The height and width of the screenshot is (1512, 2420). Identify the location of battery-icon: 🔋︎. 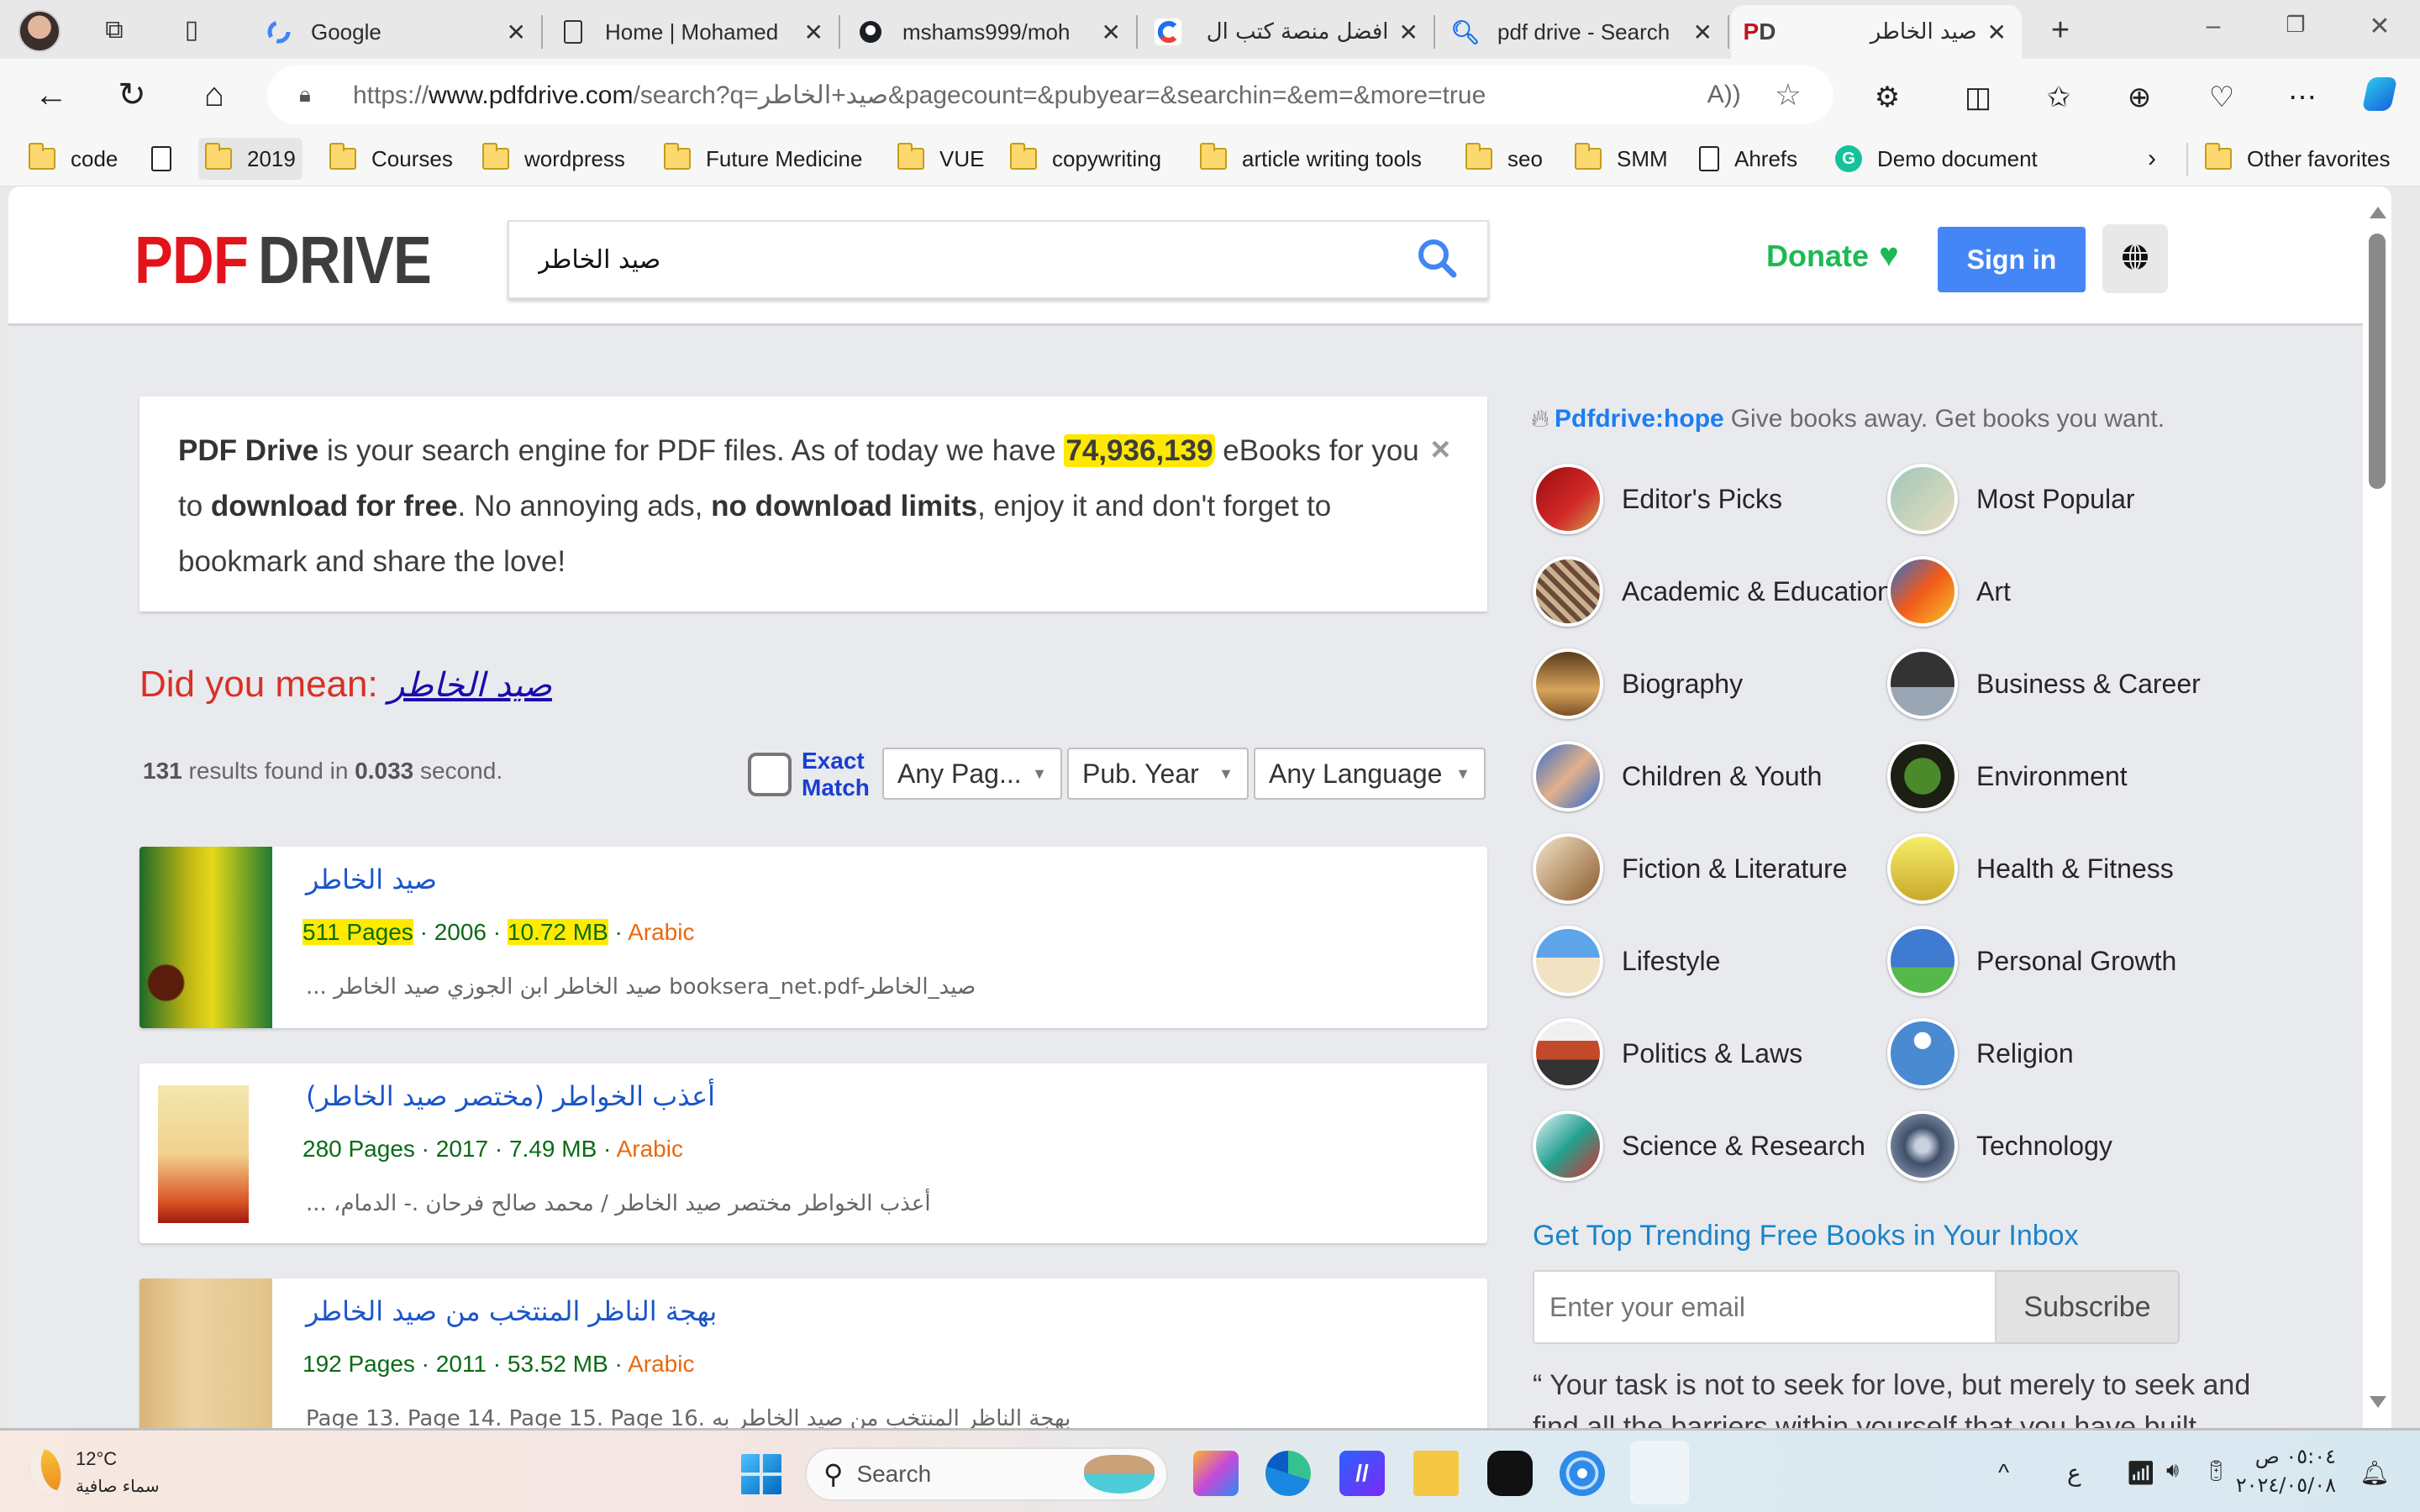
(2215, 1471).